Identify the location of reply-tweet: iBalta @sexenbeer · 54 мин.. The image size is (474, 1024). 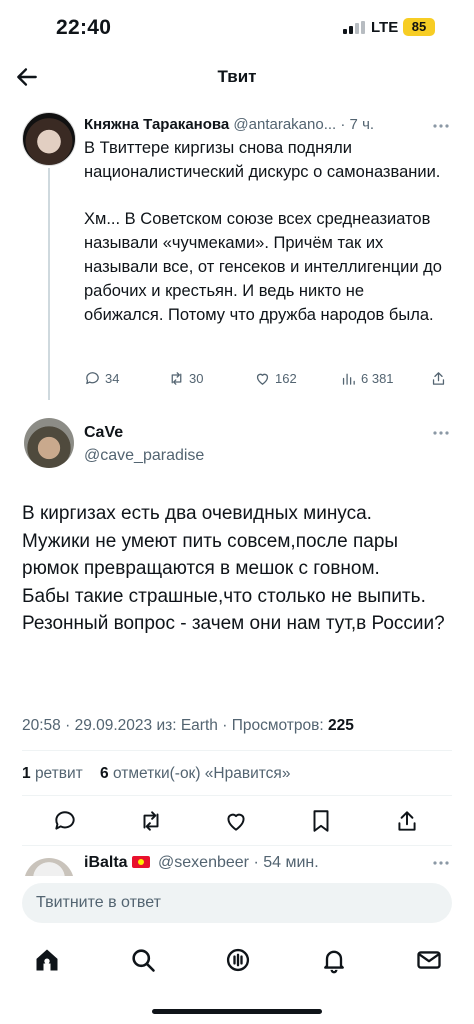
(237, 863).